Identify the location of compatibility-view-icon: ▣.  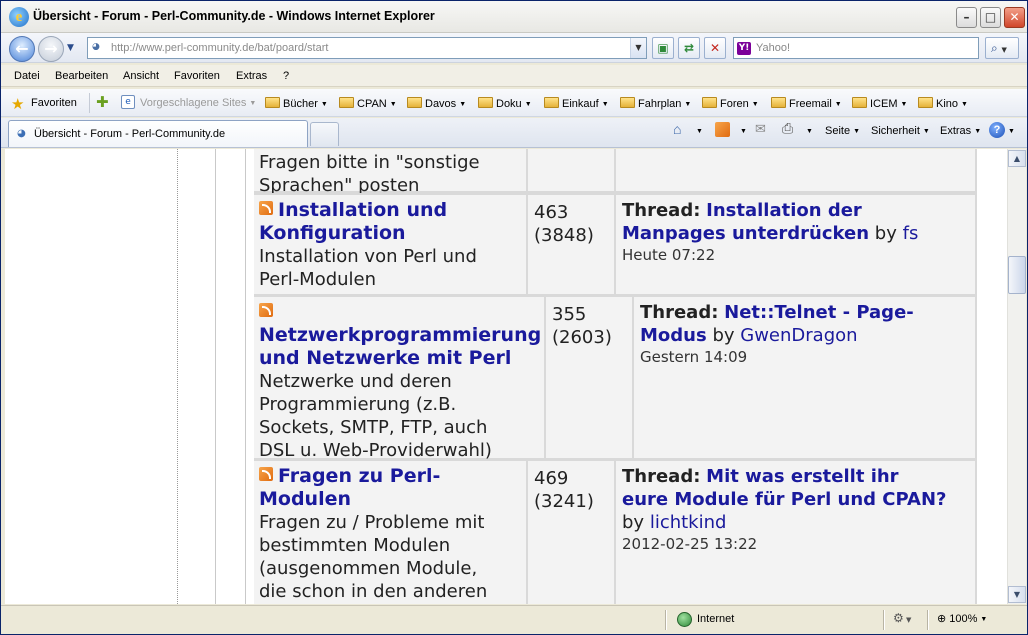
(663, 48).